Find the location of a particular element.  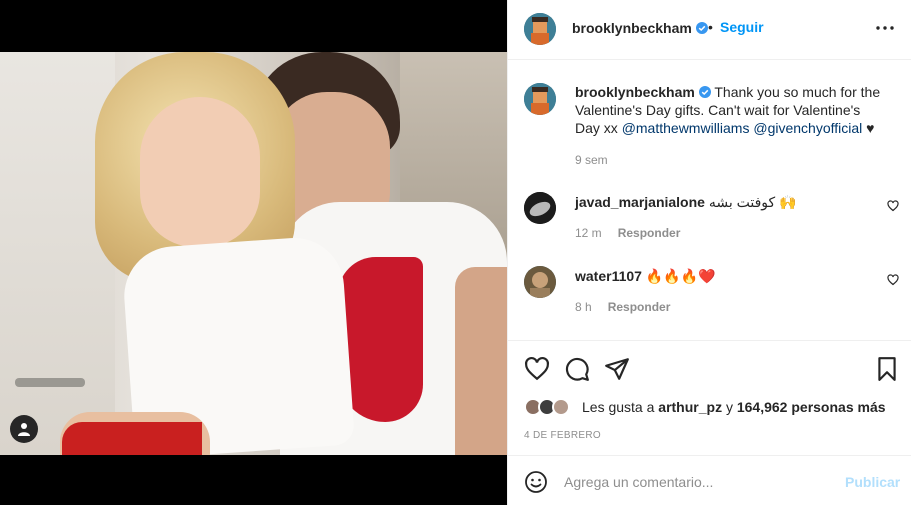

comment-body: 🔥🔥🔥❤️ is located at coordinates (680, 276).